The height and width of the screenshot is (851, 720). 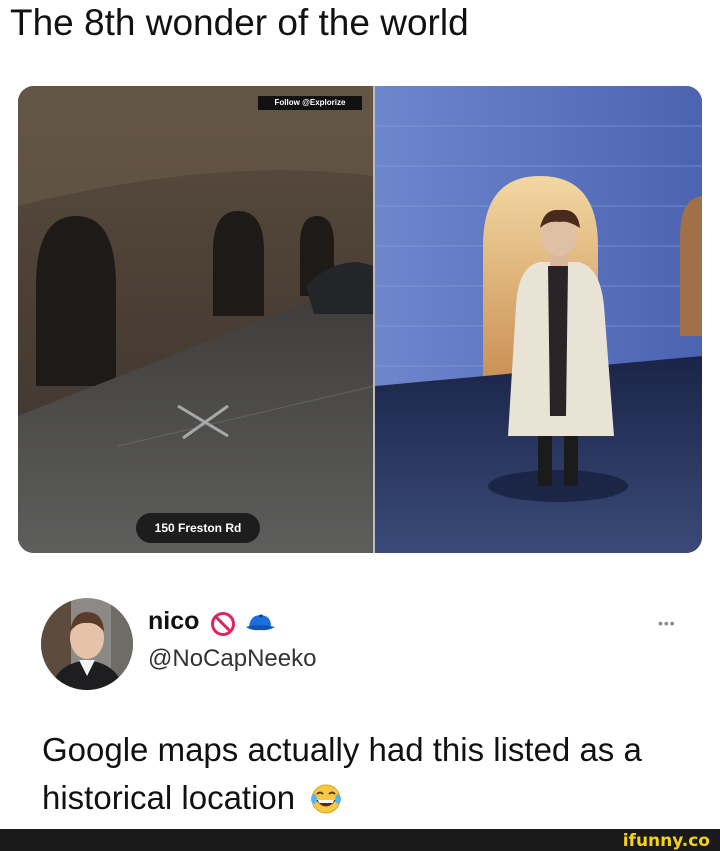 What do you see at coordinates (667, 623) in the screenshot?
I see `more-options-icon: •••` at bounding box center [667, 623].